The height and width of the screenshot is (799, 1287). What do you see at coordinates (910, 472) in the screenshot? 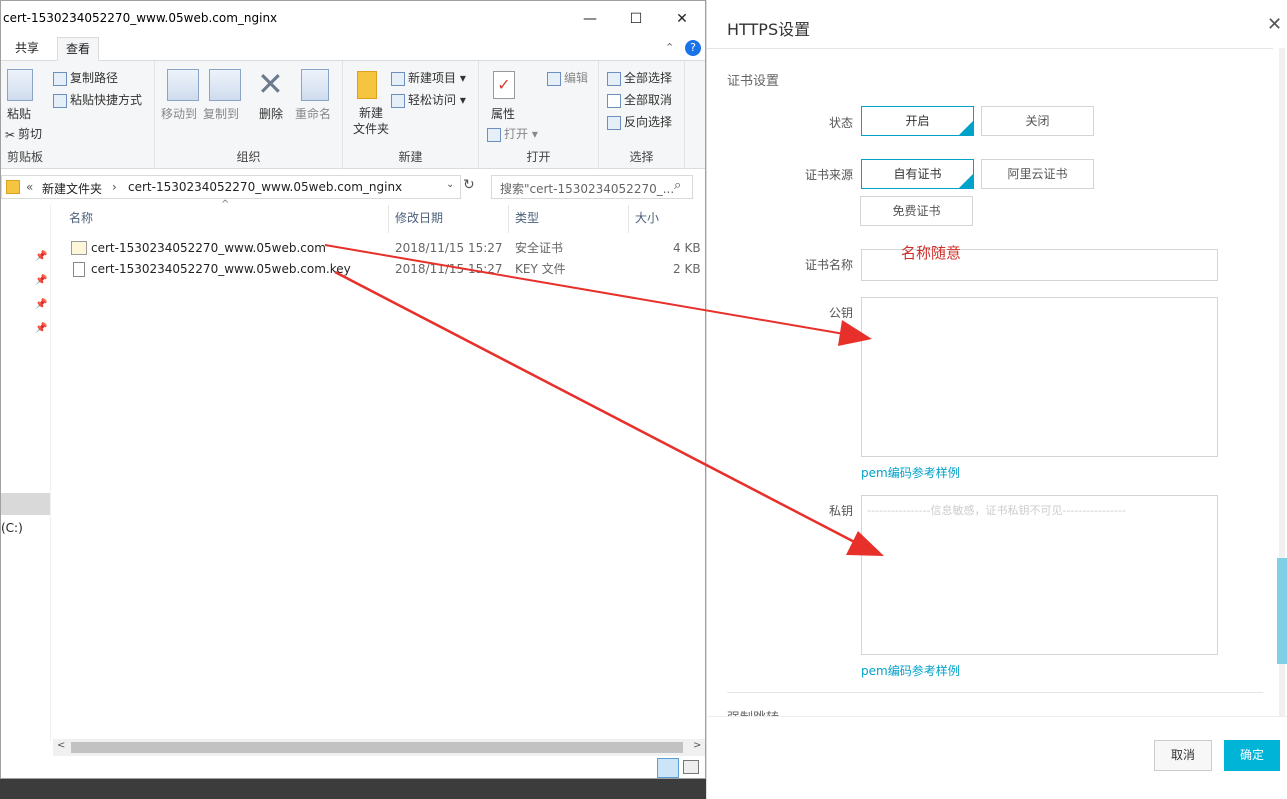
I see `public-key-example-link: pem编码参考样例` at bounding box center [910, 472].